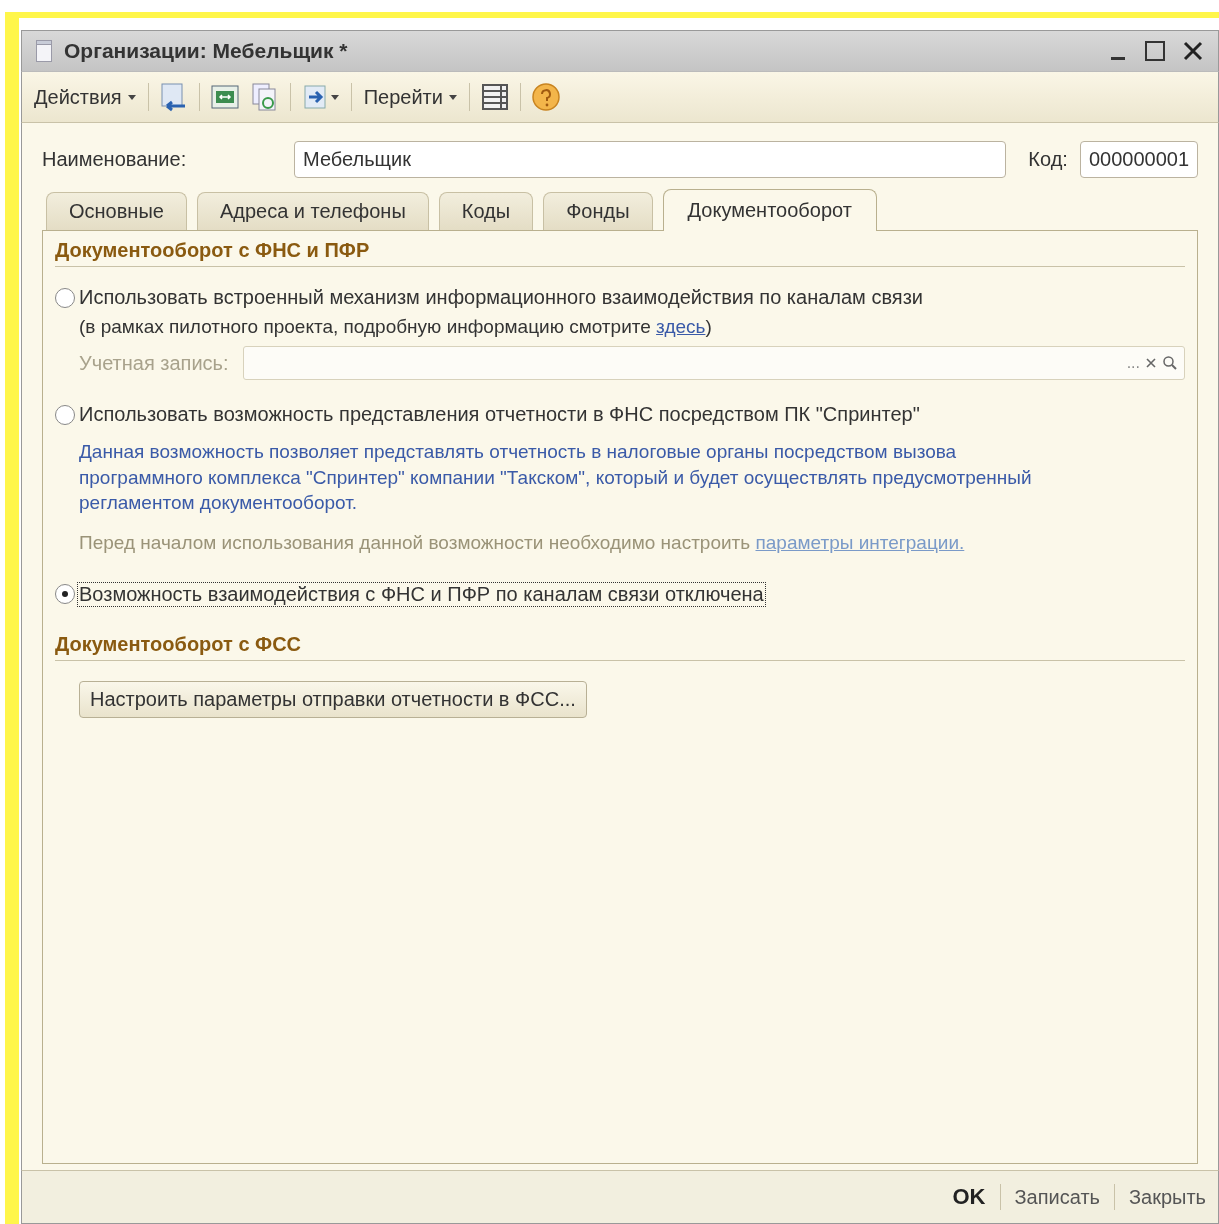  What do you see at coordinates (494, 97) in the screenshot?
I see `list-icon` at bounding box center [494, 97].